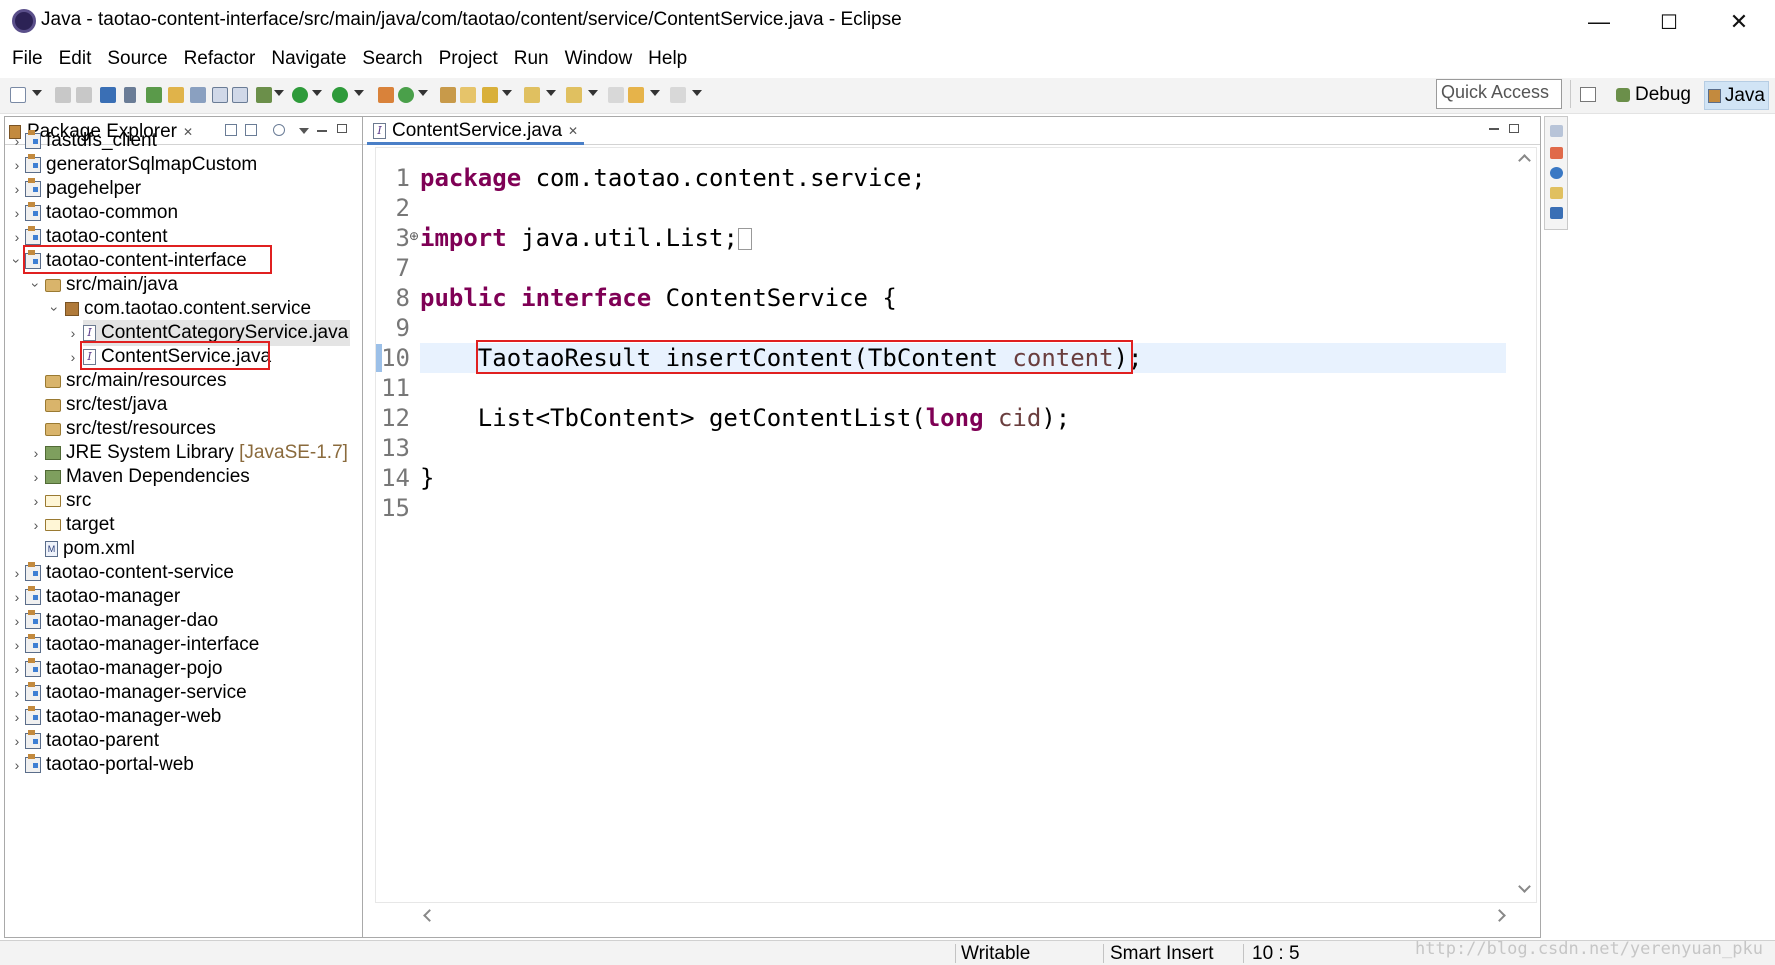  Describe the element at coordinates (304, 131) in the screenshot. I see `view-menu-icon` at that location.